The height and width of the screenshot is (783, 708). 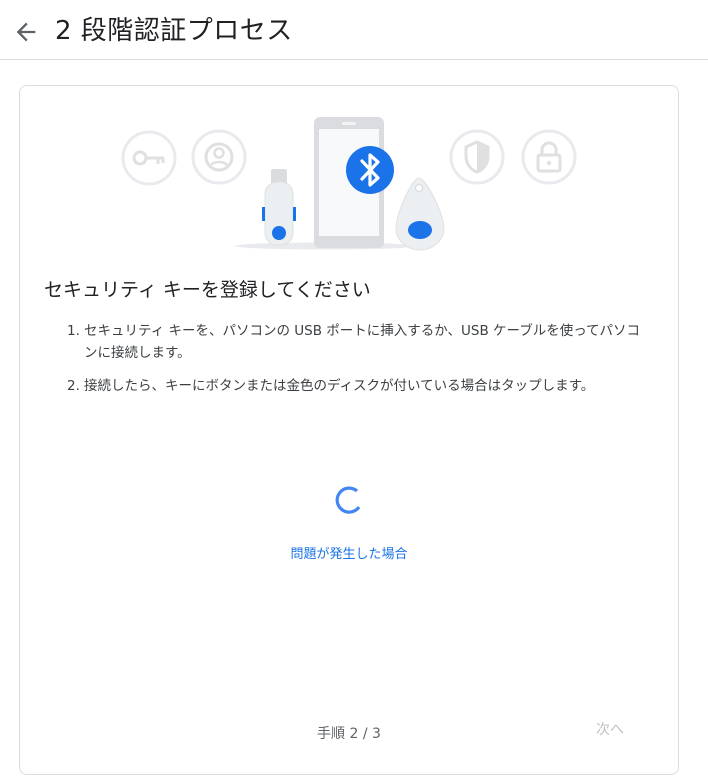 I want to click on security-key-illustration, so click(x=349, y=184).